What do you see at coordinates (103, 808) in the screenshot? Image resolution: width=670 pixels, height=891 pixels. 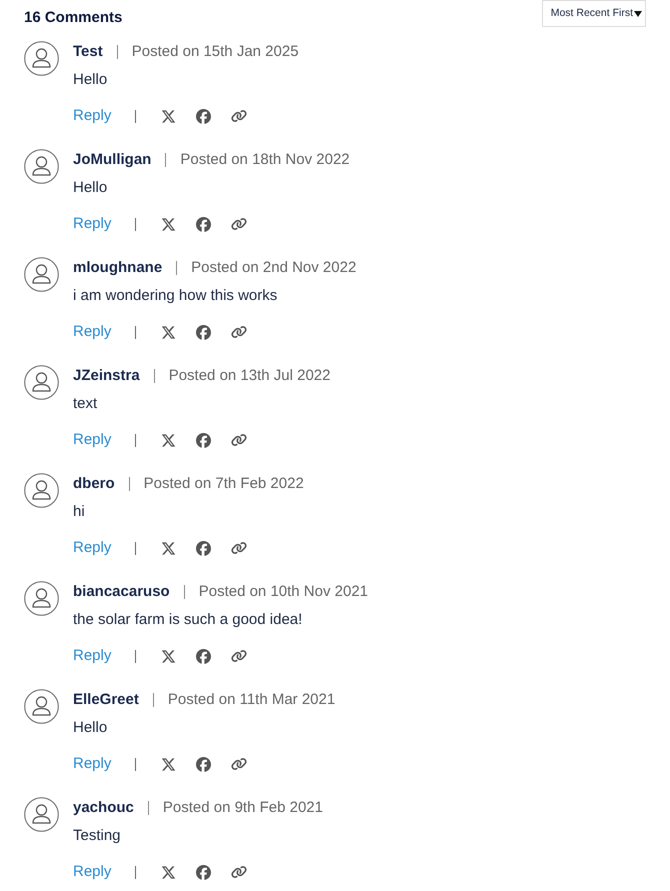 I see `author-name: yachouc` at bounding box center [103, 808].